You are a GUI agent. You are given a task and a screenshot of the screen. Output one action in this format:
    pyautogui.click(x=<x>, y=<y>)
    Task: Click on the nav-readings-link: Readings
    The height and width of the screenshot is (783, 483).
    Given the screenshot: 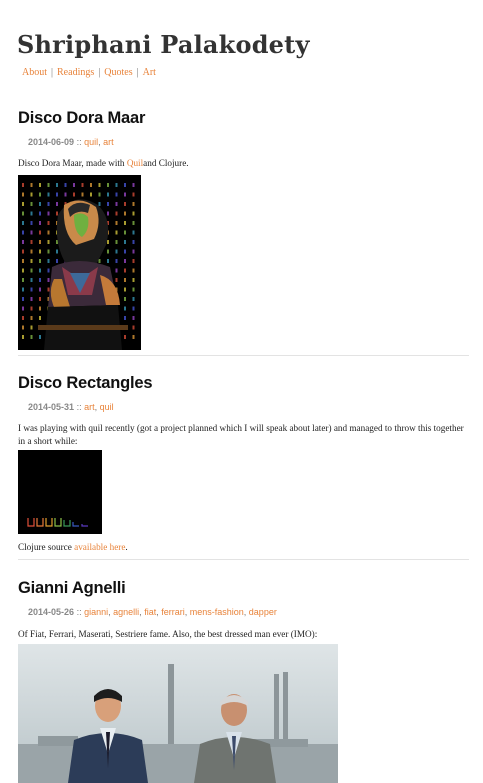 What is the action you would take?
    pyautogui.click(x=75, y=72)
    